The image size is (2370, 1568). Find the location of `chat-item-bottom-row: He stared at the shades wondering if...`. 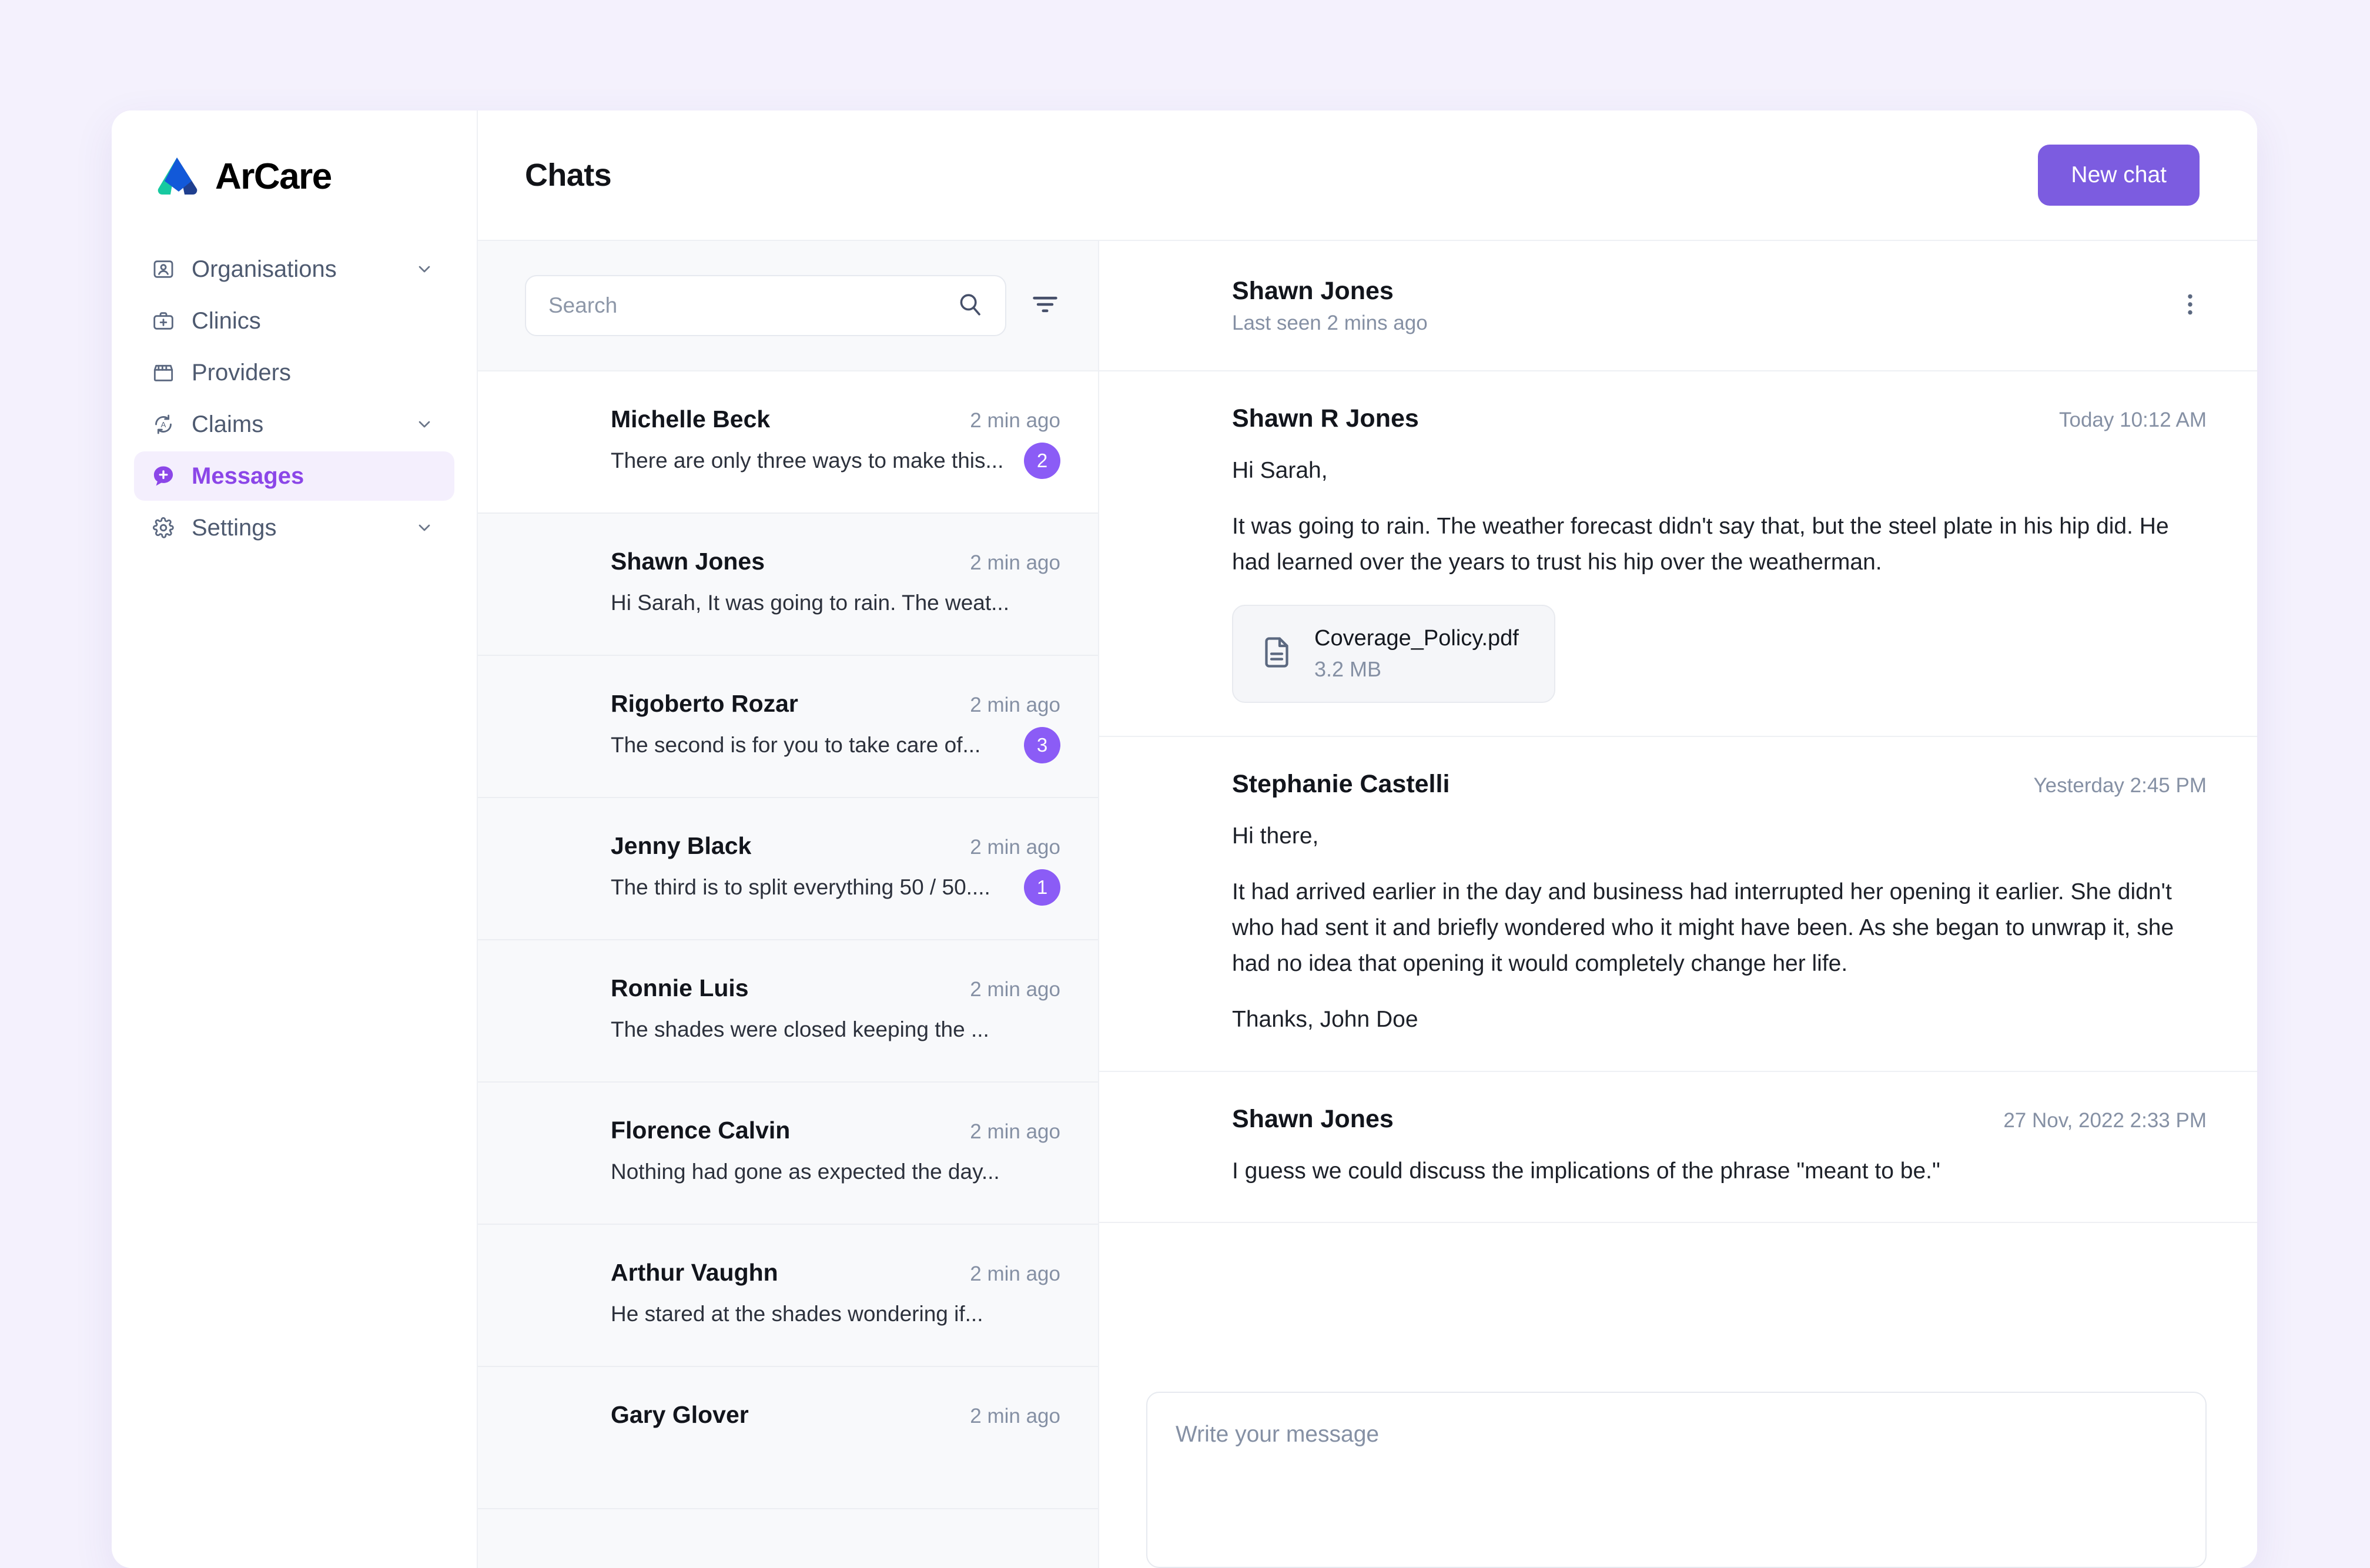

chat-item-bottom-row: He stared at the shades wondering if... is located at coordinates (835, 1314).